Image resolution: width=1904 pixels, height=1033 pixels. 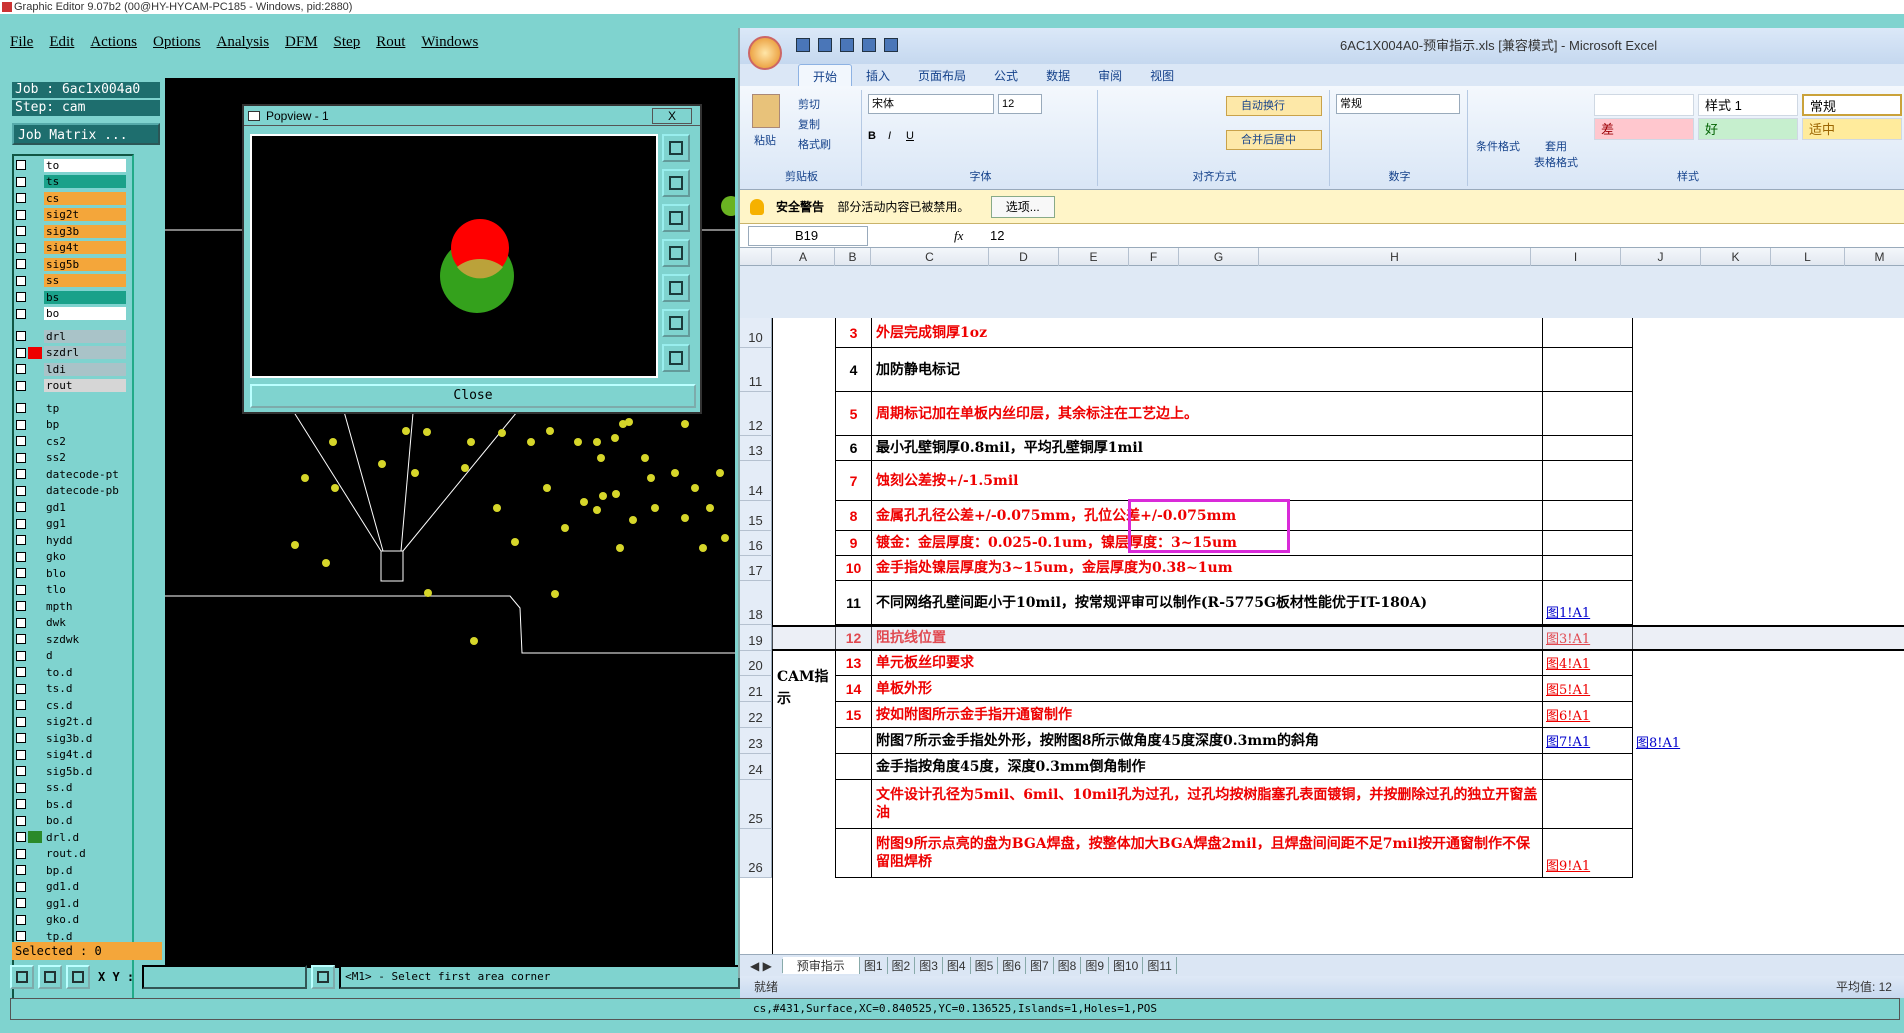 I want to click on layer-row-mpth: mpth, so click(x=71, y=606).